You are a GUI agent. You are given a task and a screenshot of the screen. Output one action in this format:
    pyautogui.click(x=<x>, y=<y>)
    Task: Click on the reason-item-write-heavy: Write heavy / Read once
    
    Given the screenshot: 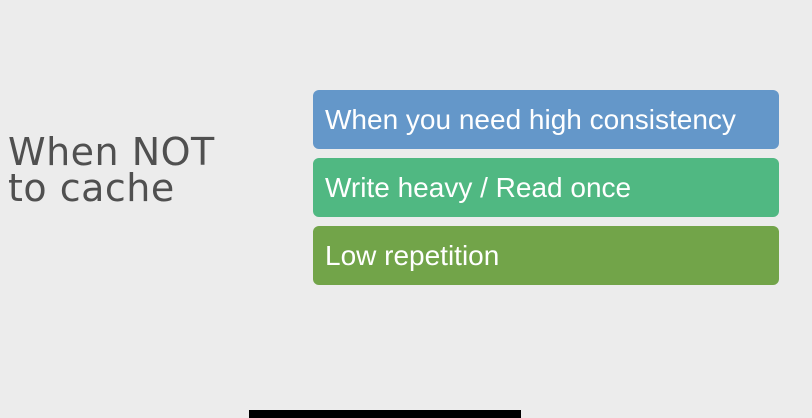 What is the action you would take?
    pyautogui.click(x=546, y=187)
    